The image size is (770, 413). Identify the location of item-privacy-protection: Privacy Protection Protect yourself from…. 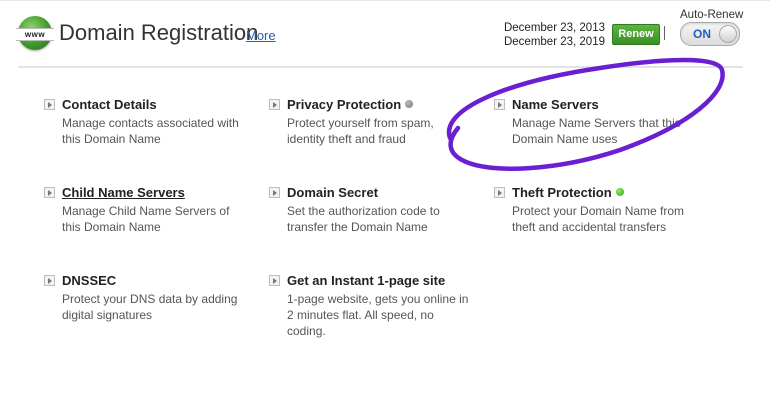
(369, 127).